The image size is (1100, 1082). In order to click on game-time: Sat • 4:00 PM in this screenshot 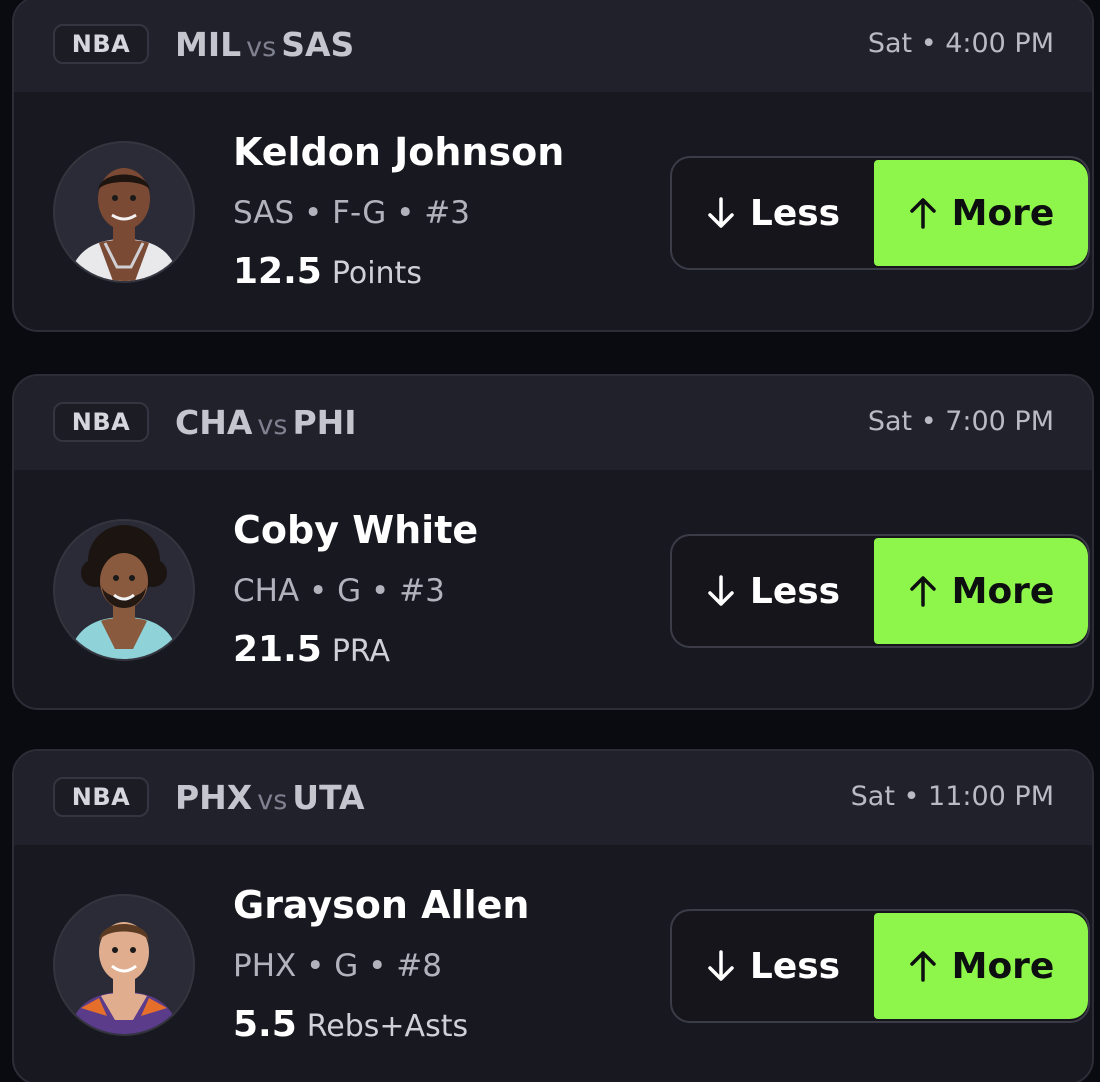, I will do `click(960, 43)`.